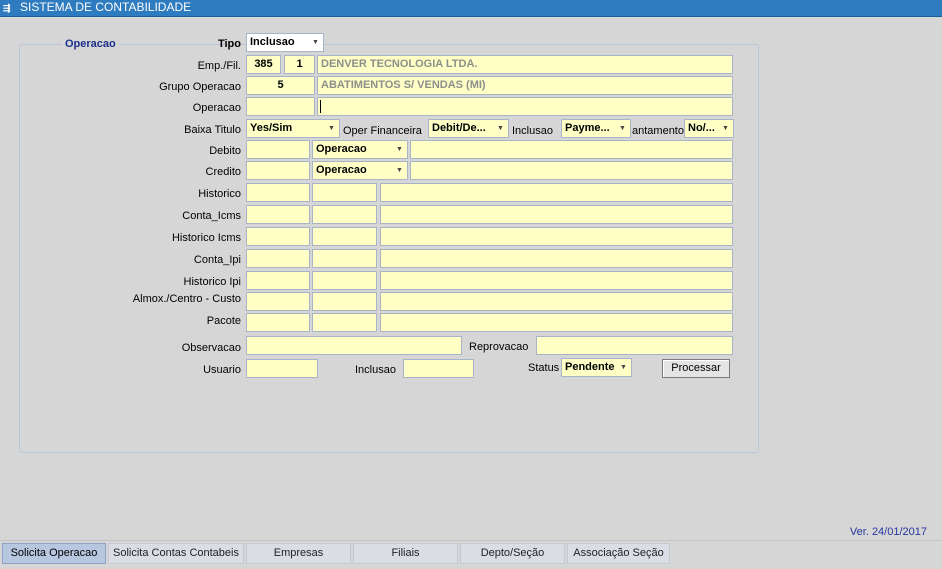 Image resolution: width=942 pixels, height=569 pixels. Describe the element at coordinates (888, 532) in the screenshot. I see `version-label: Ver. 24/01/2017` at that location.